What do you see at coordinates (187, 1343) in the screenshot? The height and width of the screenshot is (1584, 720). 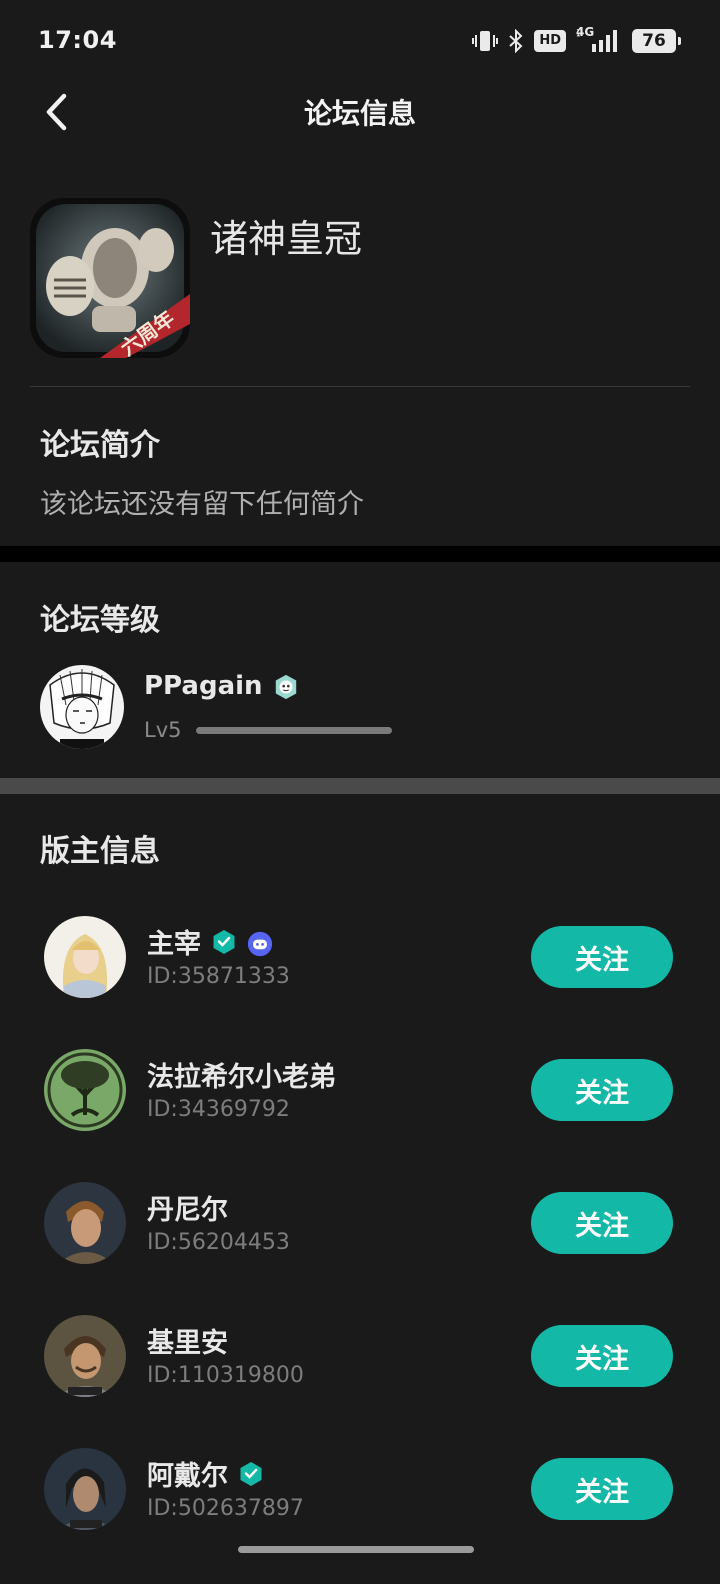 I see `moderator-name-text: 基里安` at bounding box center [187, 1343].